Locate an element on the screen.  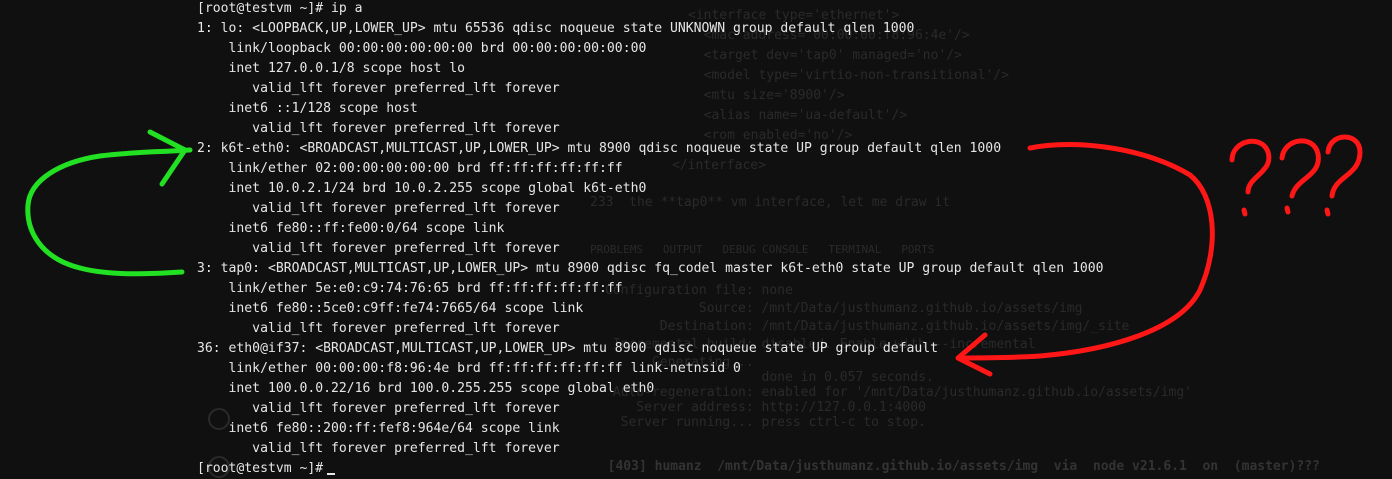
command-line: [root@testvm ~]# ip a is located at coordinates (280, 8).